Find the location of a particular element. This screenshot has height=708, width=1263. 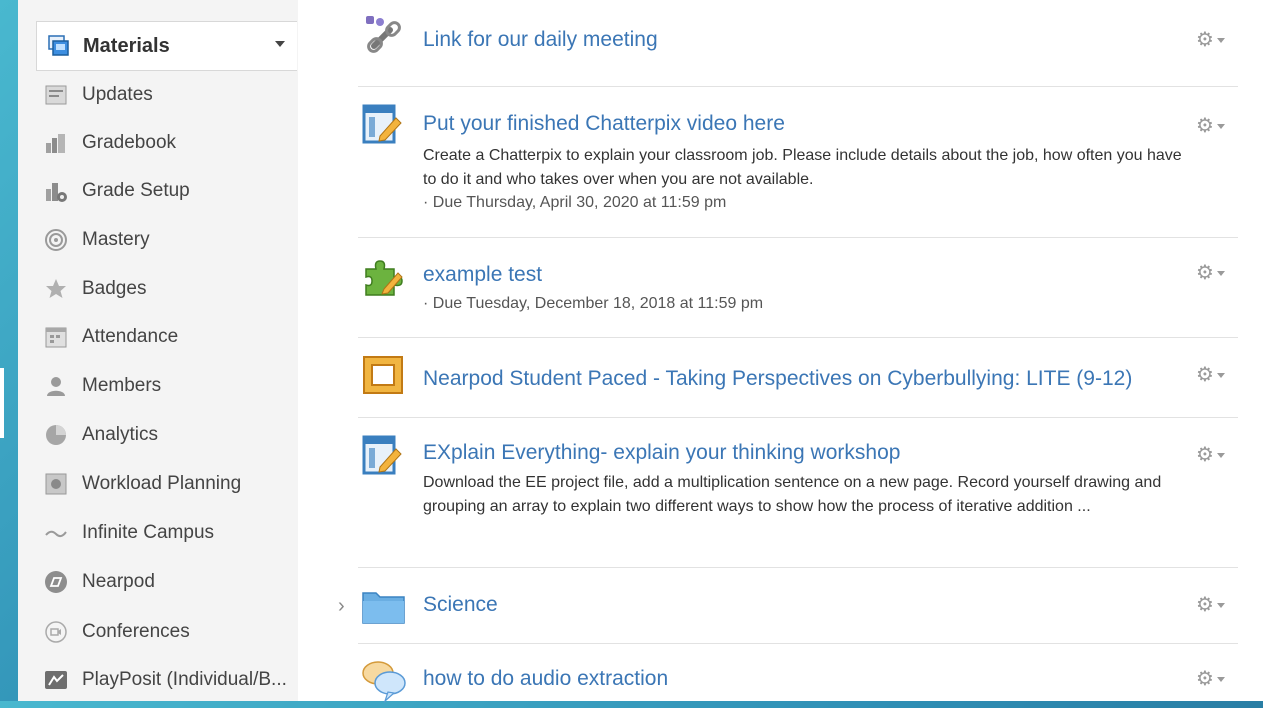

sidebar-item-gradebook: Gradebook is located at coordinates (110, 143).